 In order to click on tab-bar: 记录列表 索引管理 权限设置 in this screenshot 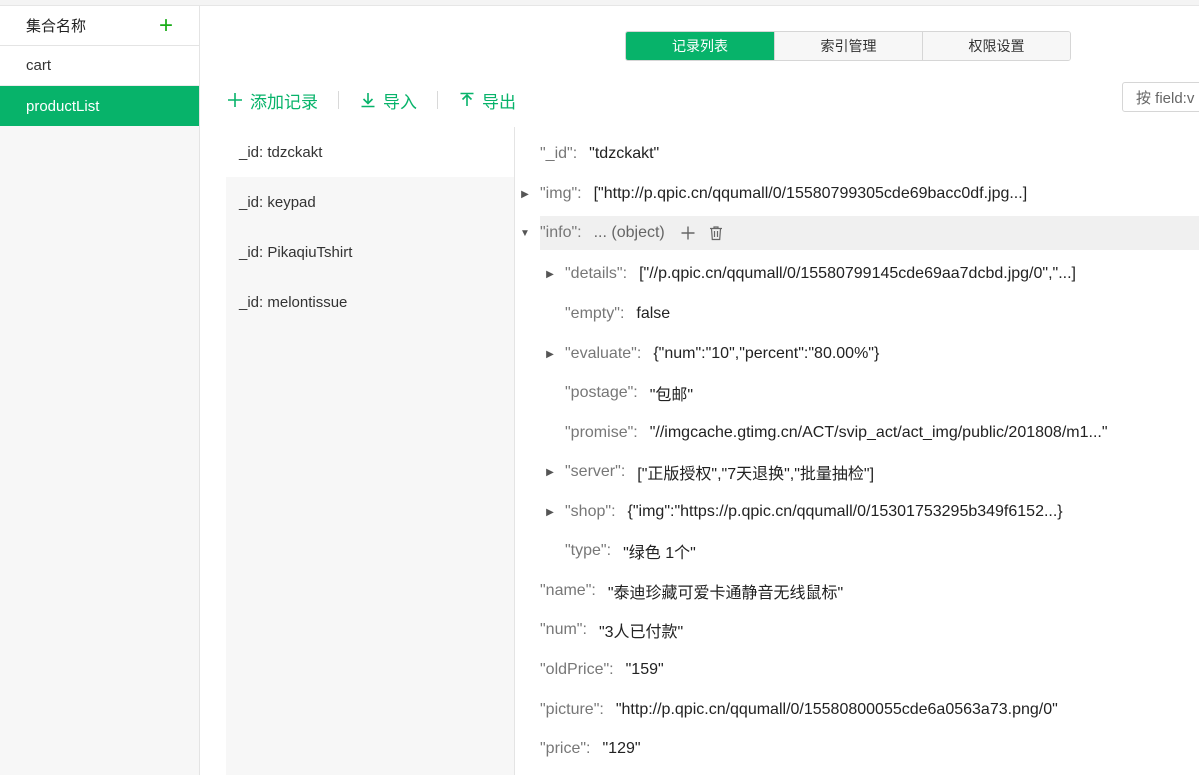, I will do `click(848, 46)`.